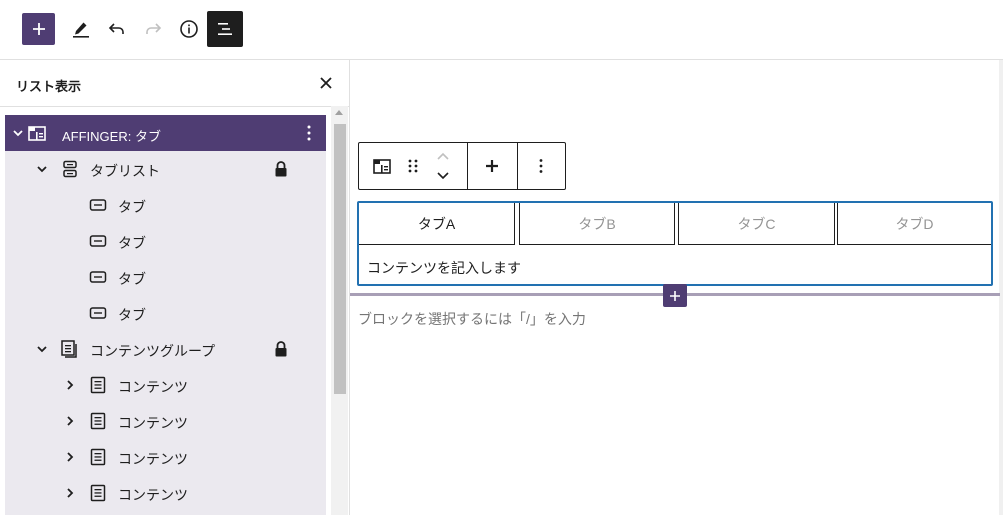 The image size is (1003, 515). Describe the element at coordinates (472, 319) in the screenshot. I see `block-placeholder: ブロックを選択するには「/」を入力` at that location.